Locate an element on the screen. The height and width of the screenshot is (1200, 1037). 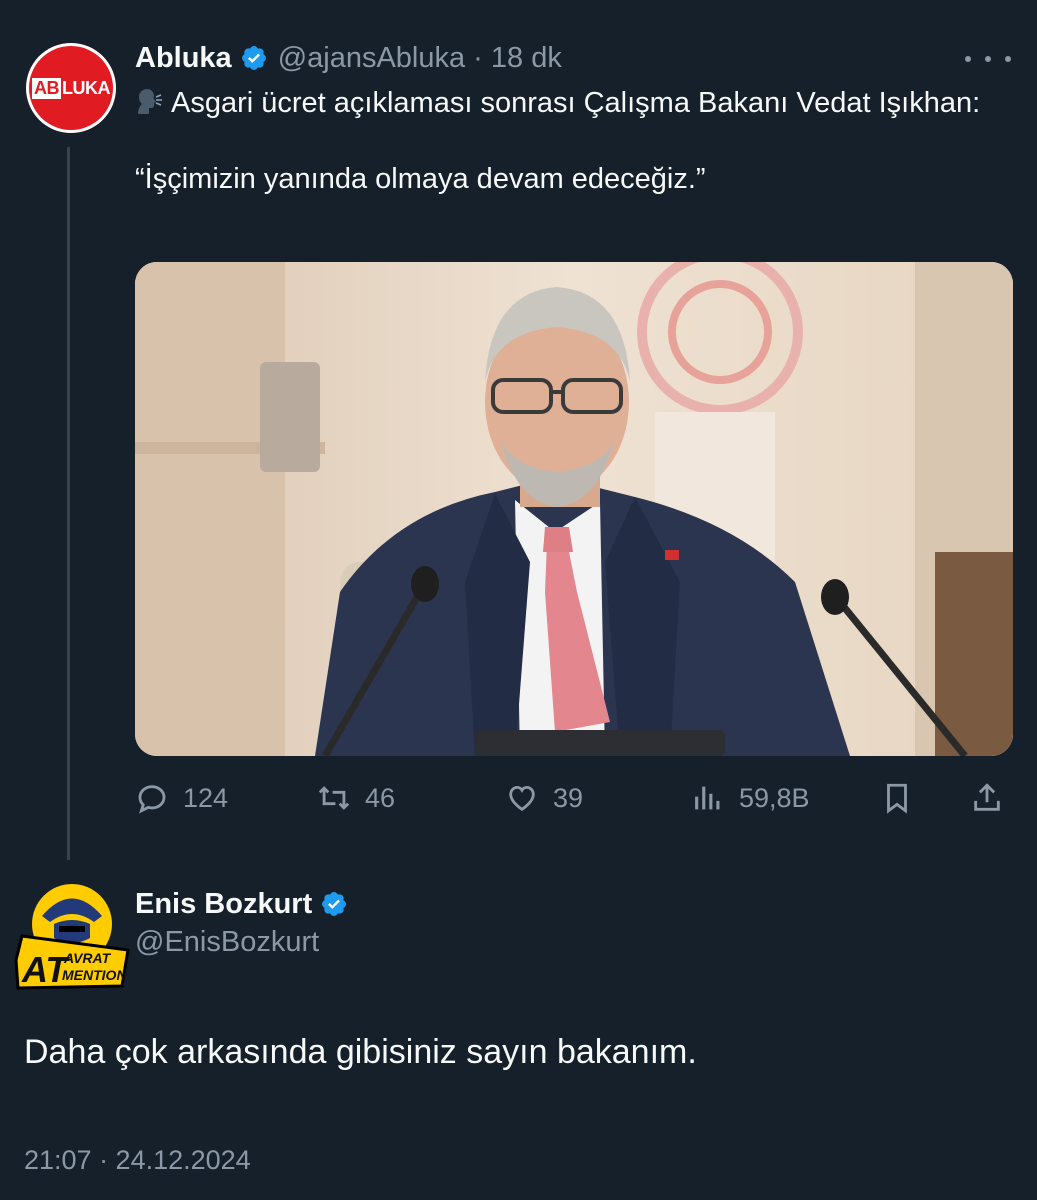
heart-icon is located at coordinates (522, 798).